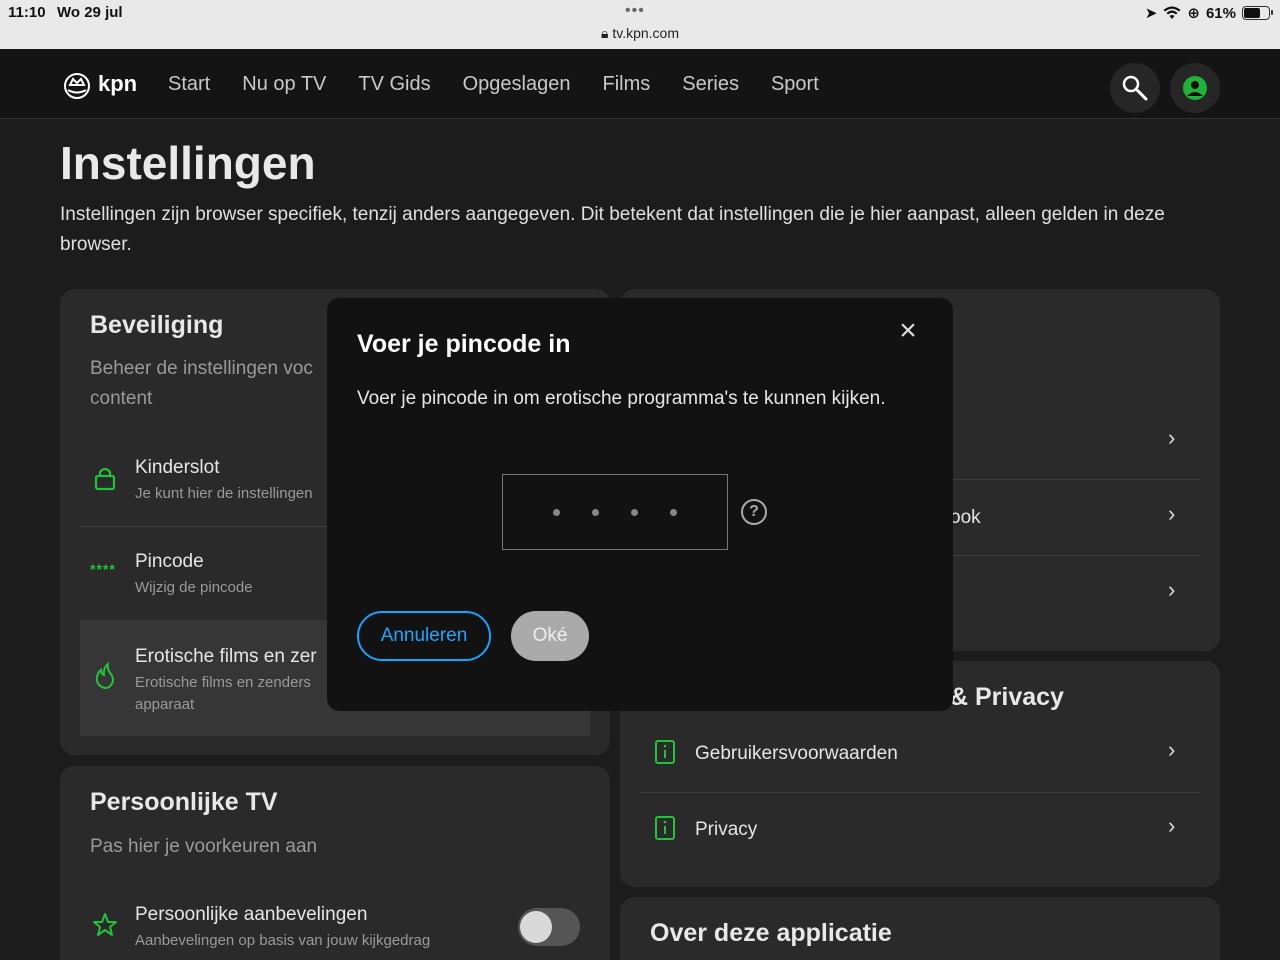 Image resolution: width=1280 pixels, height=960 pixels. What do you see at coordinates (424, 636) in the screenshot?
I see `cancel-button: Annuleren` at bounding box center [424, 636].